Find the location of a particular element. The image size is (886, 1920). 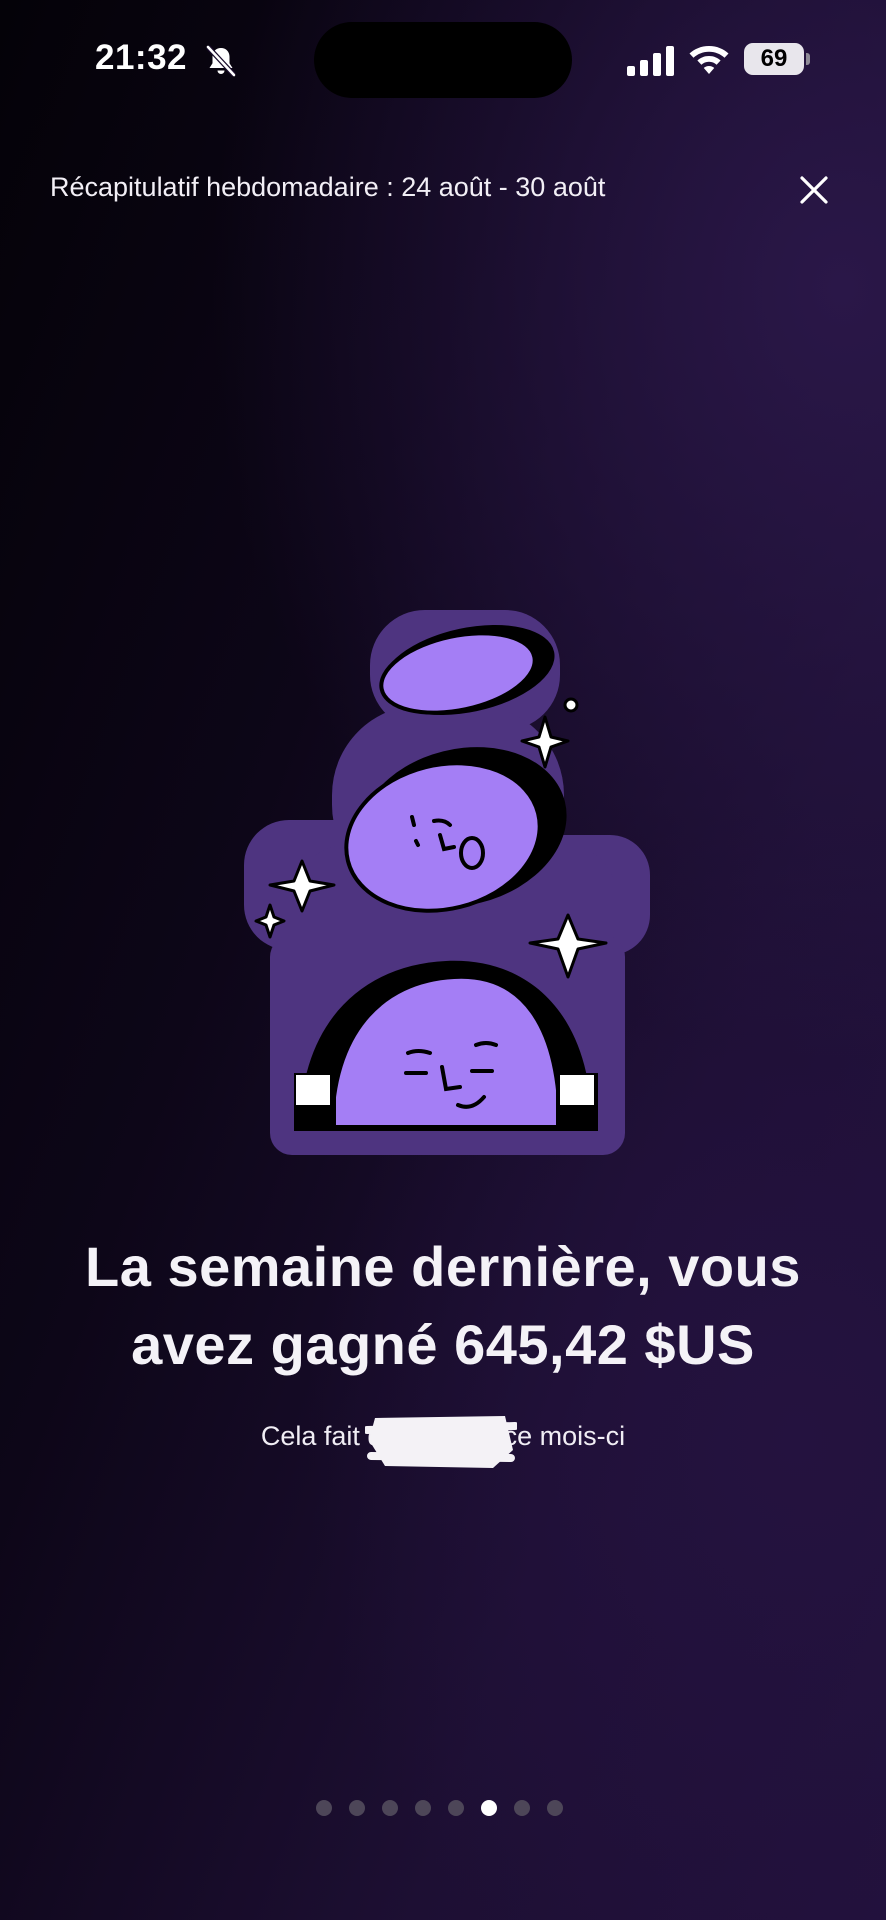

battery-level: 69 is located at coordinates (774, 59).